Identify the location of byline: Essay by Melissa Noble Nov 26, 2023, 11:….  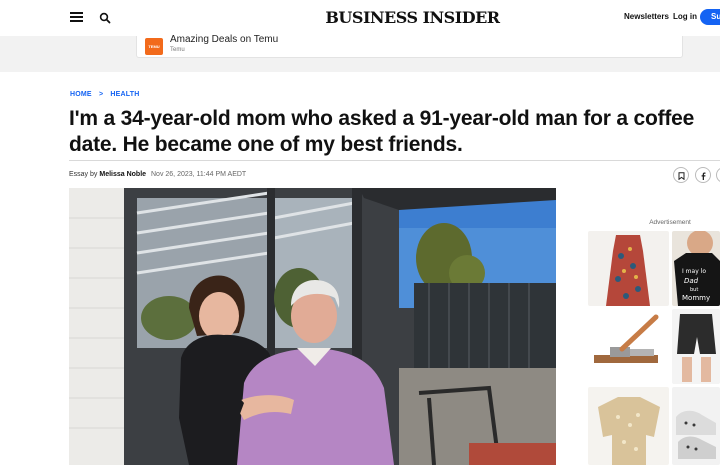
(157, 174).